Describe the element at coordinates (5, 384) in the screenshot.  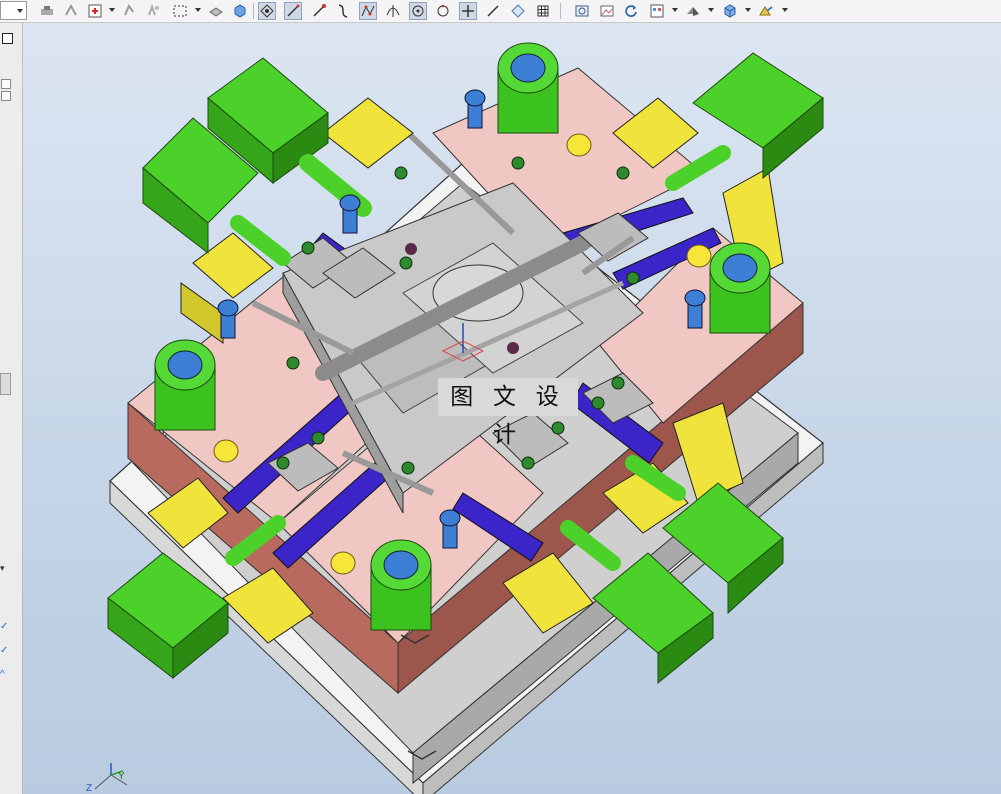
I see `panel-scroll-thumb` at that location.